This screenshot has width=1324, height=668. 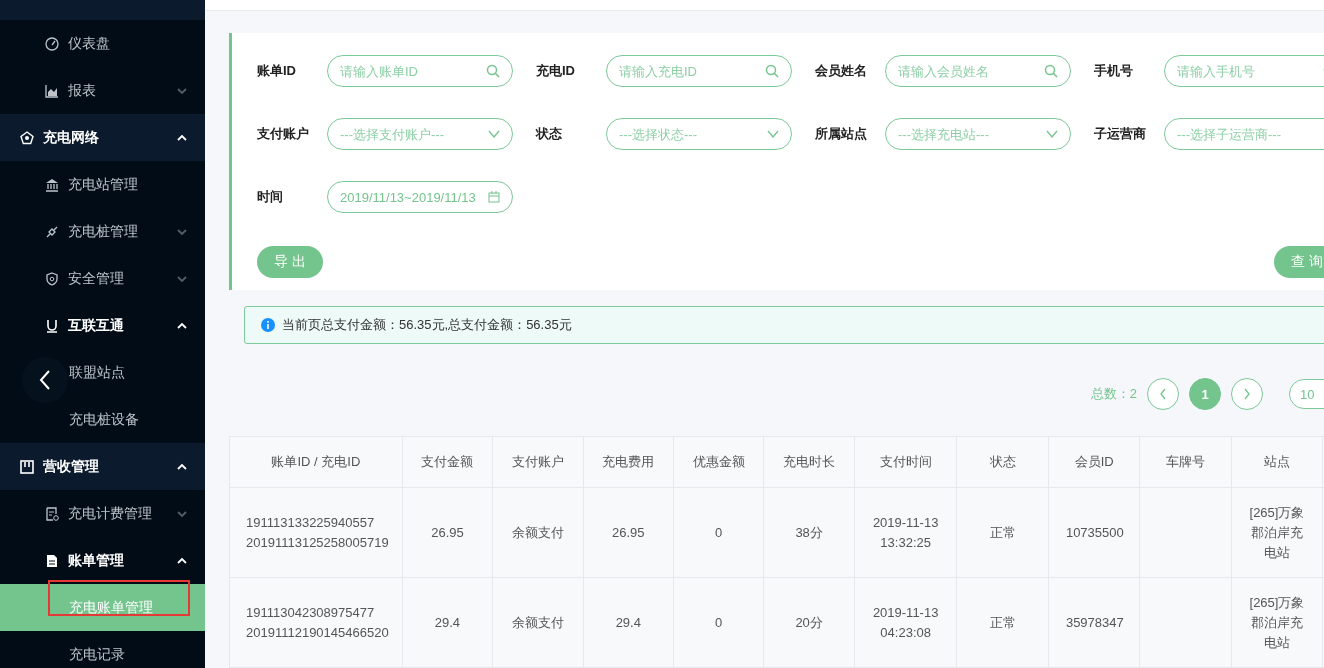 What do you see at coordinates (318, 542) in the screenshot?
I see `table-cell-text: 20191113125258005719` at bounding box center [318, 542].